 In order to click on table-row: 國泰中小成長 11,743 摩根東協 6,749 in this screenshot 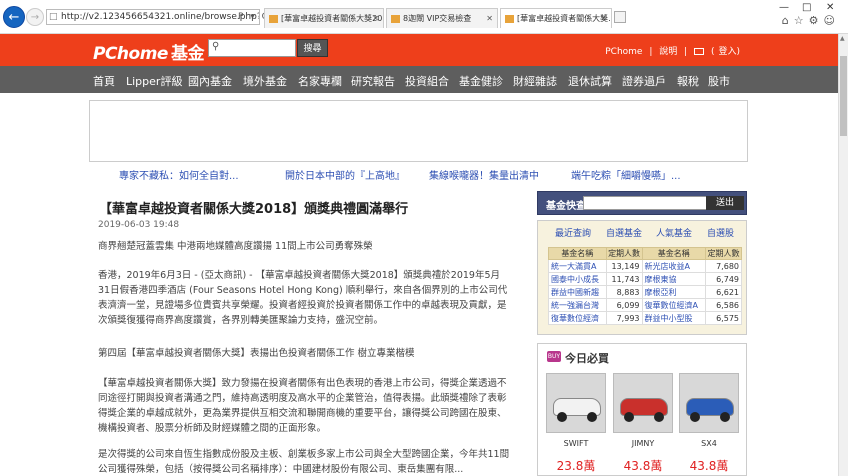, I will do `click(645, 279)`.